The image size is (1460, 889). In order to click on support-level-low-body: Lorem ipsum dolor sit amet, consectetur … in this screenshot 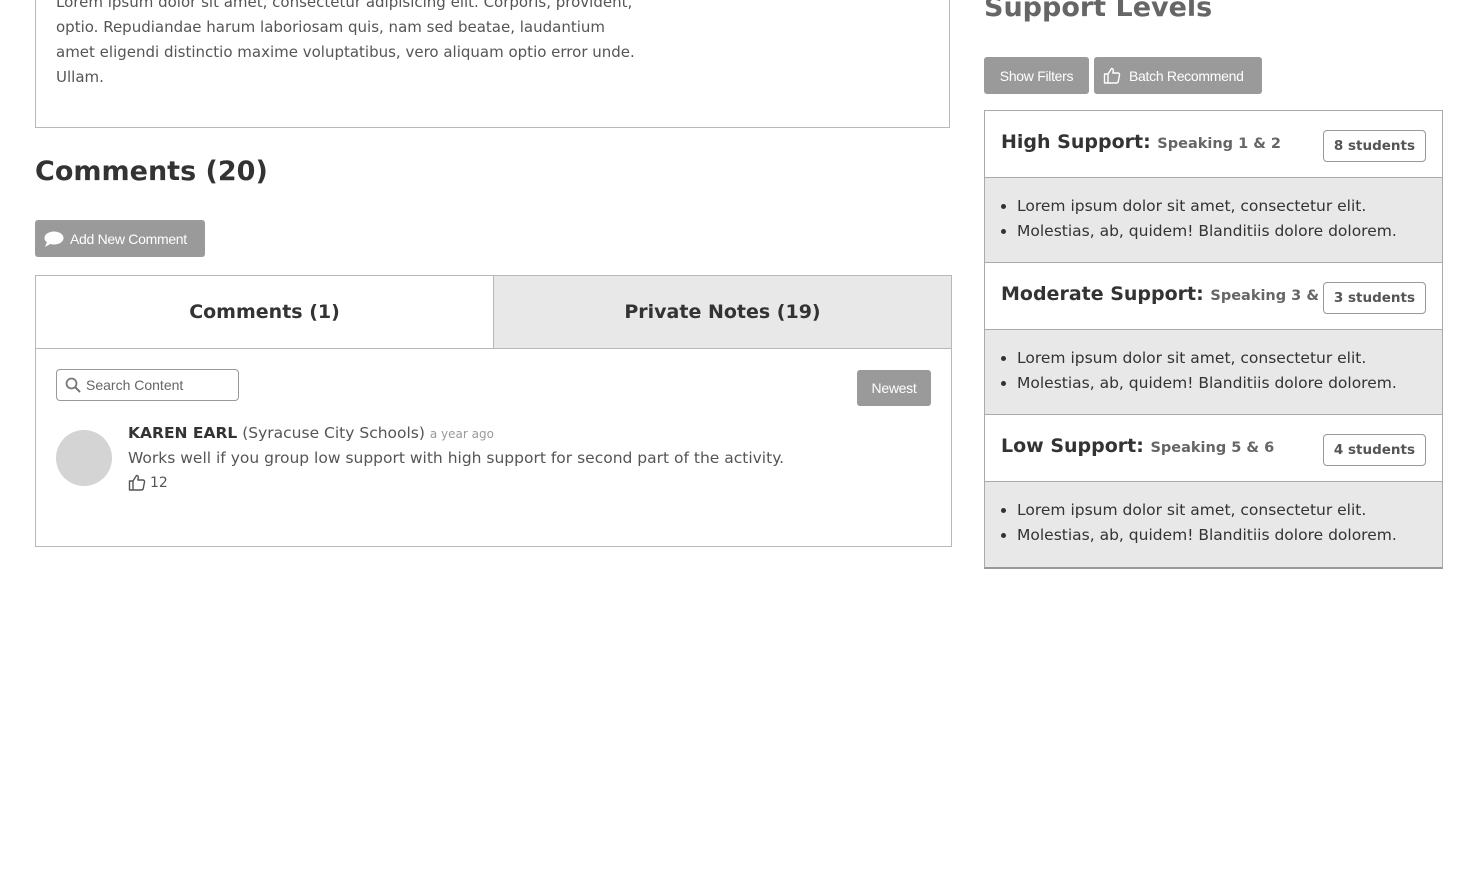, I will do `click(1213, 524)`.